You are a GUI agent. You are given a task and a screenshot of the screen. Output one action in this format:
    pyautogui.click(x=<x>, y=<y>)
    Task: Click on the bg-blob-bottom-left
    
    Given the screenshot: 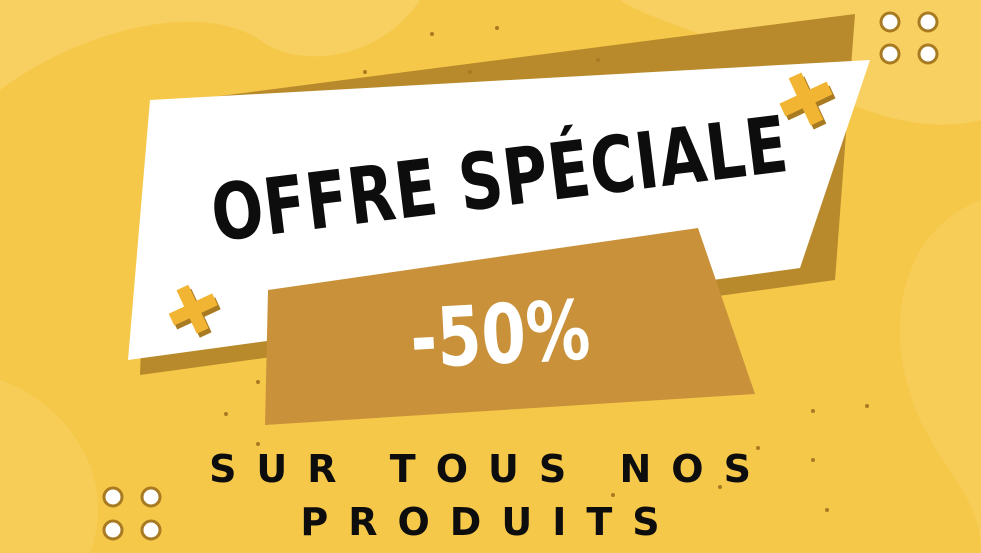 What is the action you would take?
    pyautogui.click(x=49, y=466)
    